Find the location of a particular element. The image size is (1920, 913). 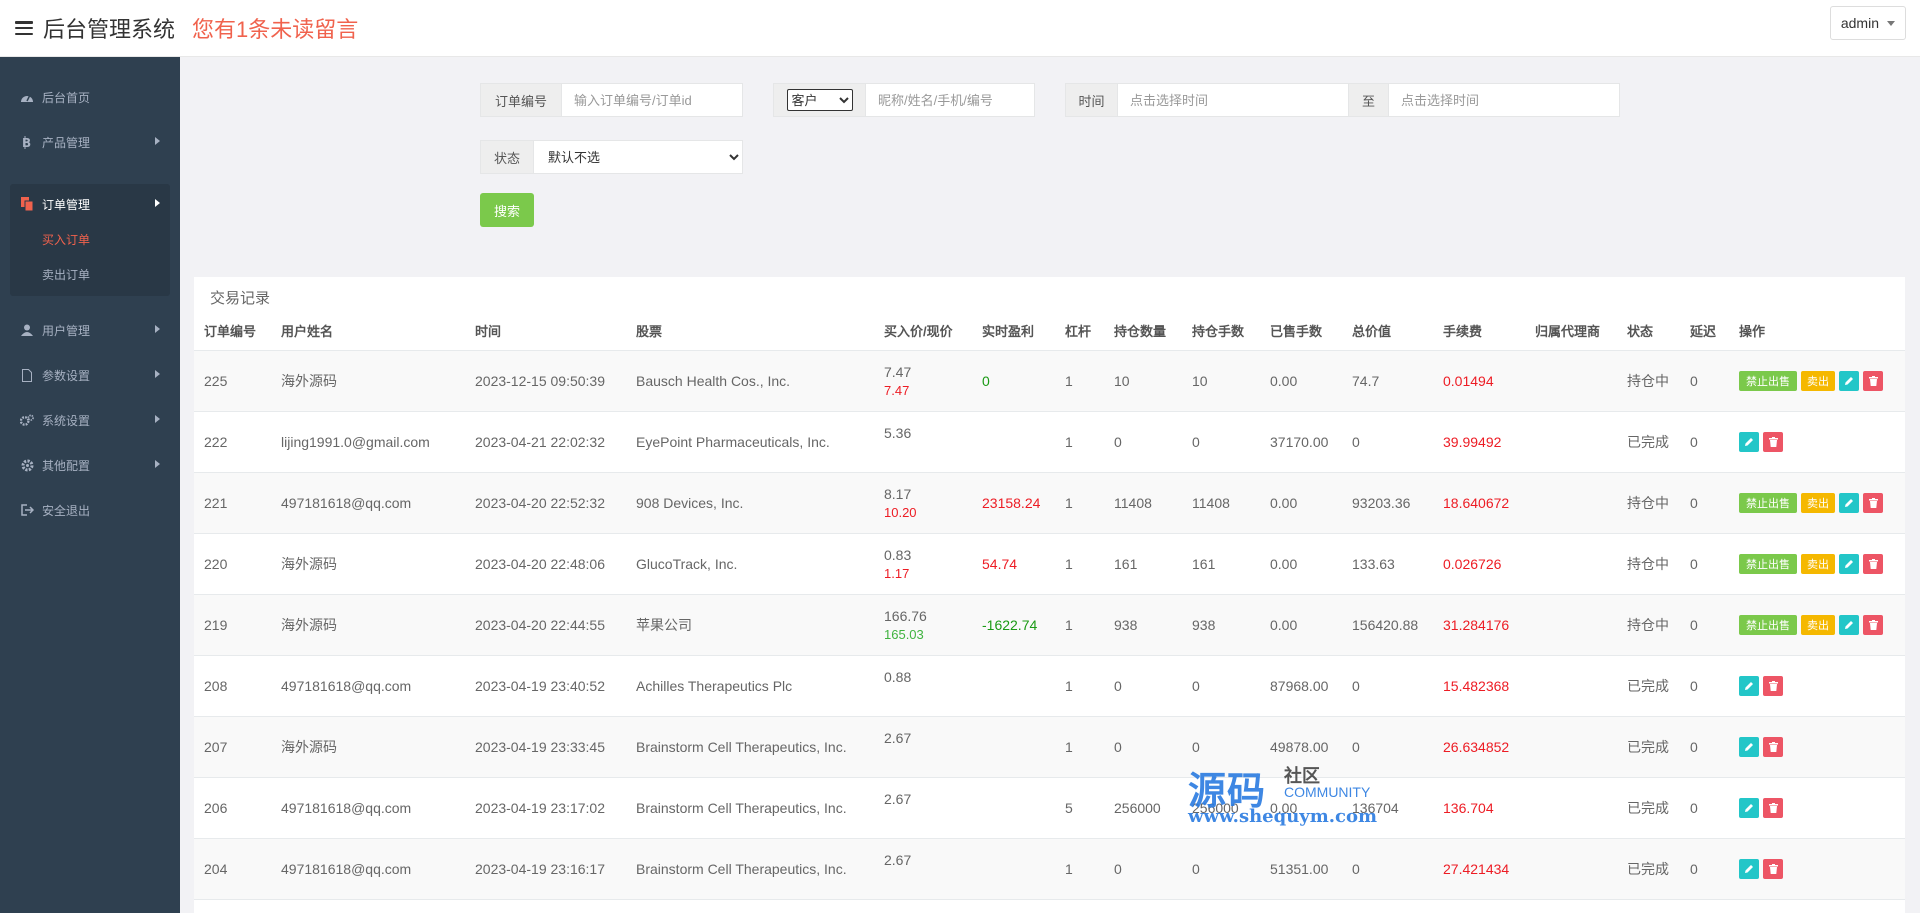

cell-status: 已完成 is located at coordinates (1648, 442).